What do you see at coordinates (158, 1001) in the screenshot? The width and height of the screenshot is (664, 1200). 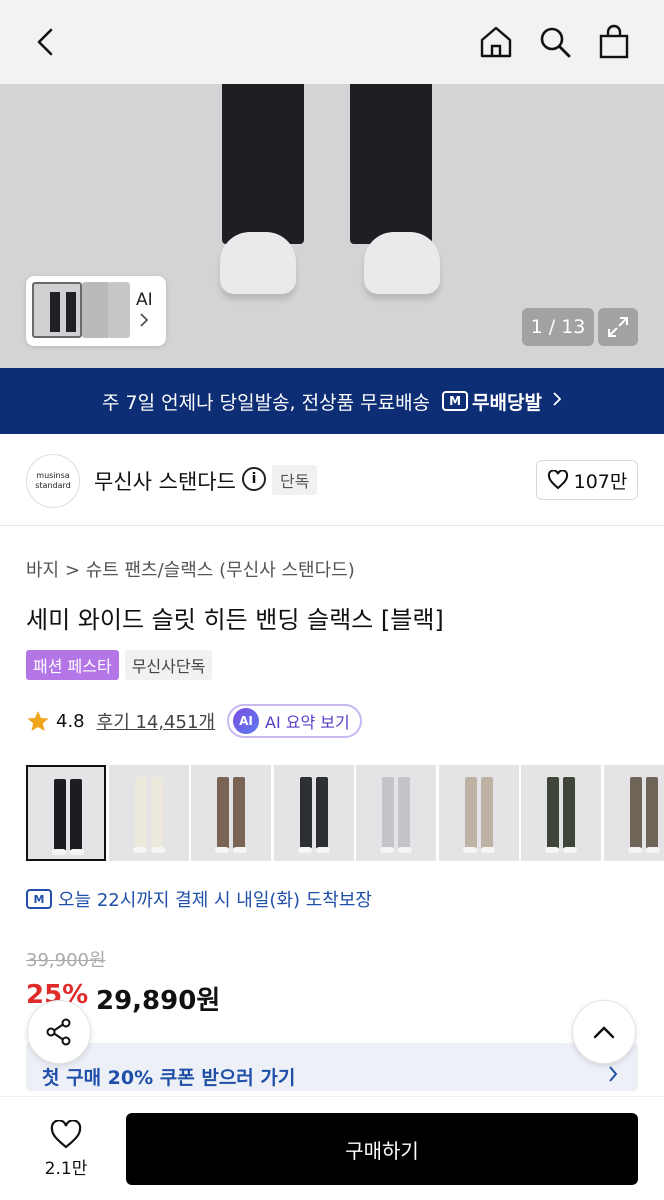 I see `sale-price: 29,890원` at bounding box center [158, 1001].